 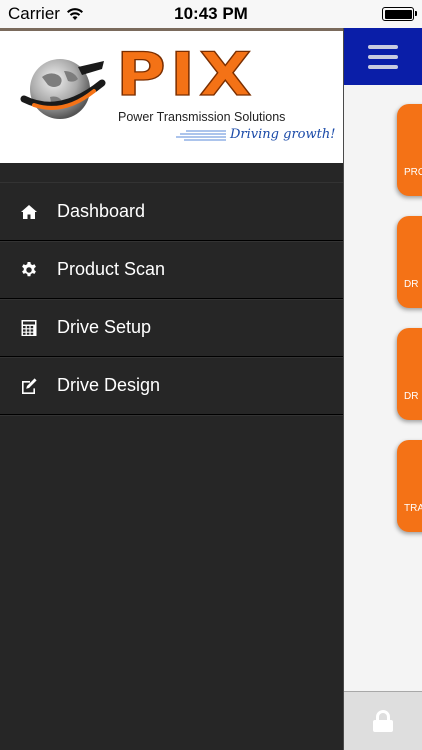 I want to click on dashboard-tile-4: TRA, so click(x=409, y=486).